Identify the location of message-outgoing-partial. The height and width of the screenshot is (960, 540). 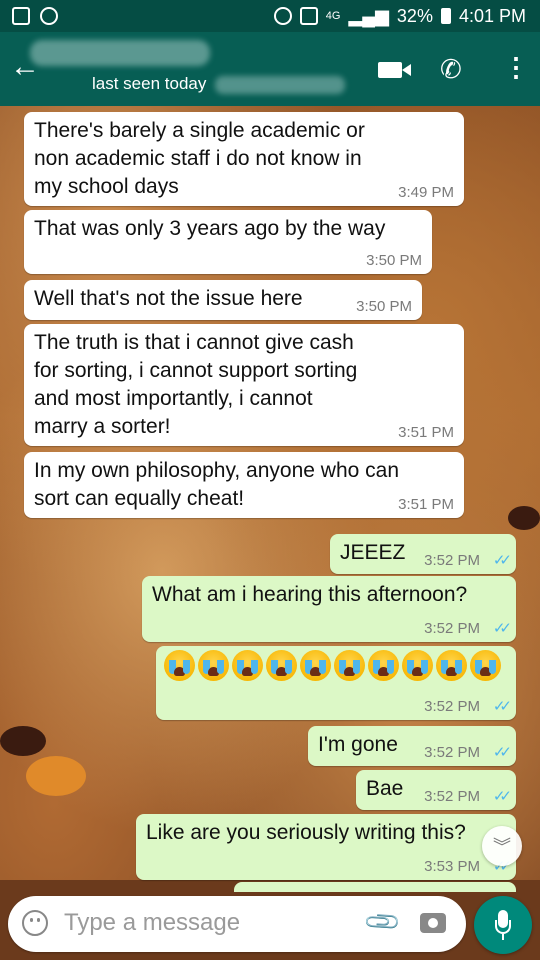
(375, 887).